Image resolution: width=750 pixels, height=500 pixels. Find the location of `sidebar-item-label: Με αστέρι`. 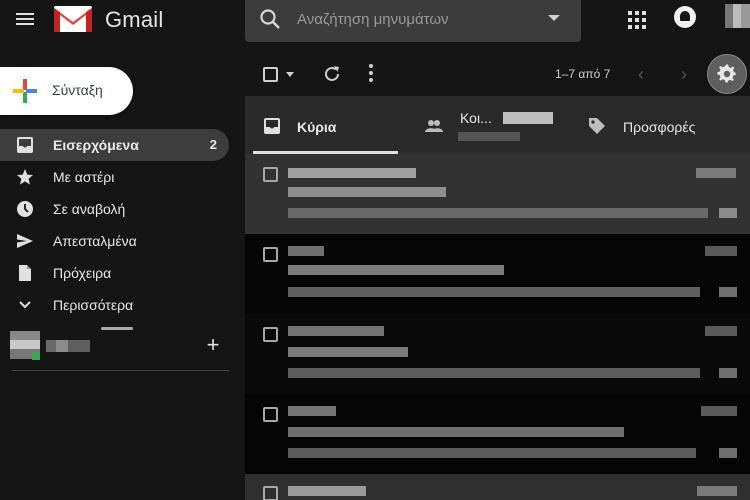

sidebar-item-label: Με αστέρι is located at coordinates (84, 177).